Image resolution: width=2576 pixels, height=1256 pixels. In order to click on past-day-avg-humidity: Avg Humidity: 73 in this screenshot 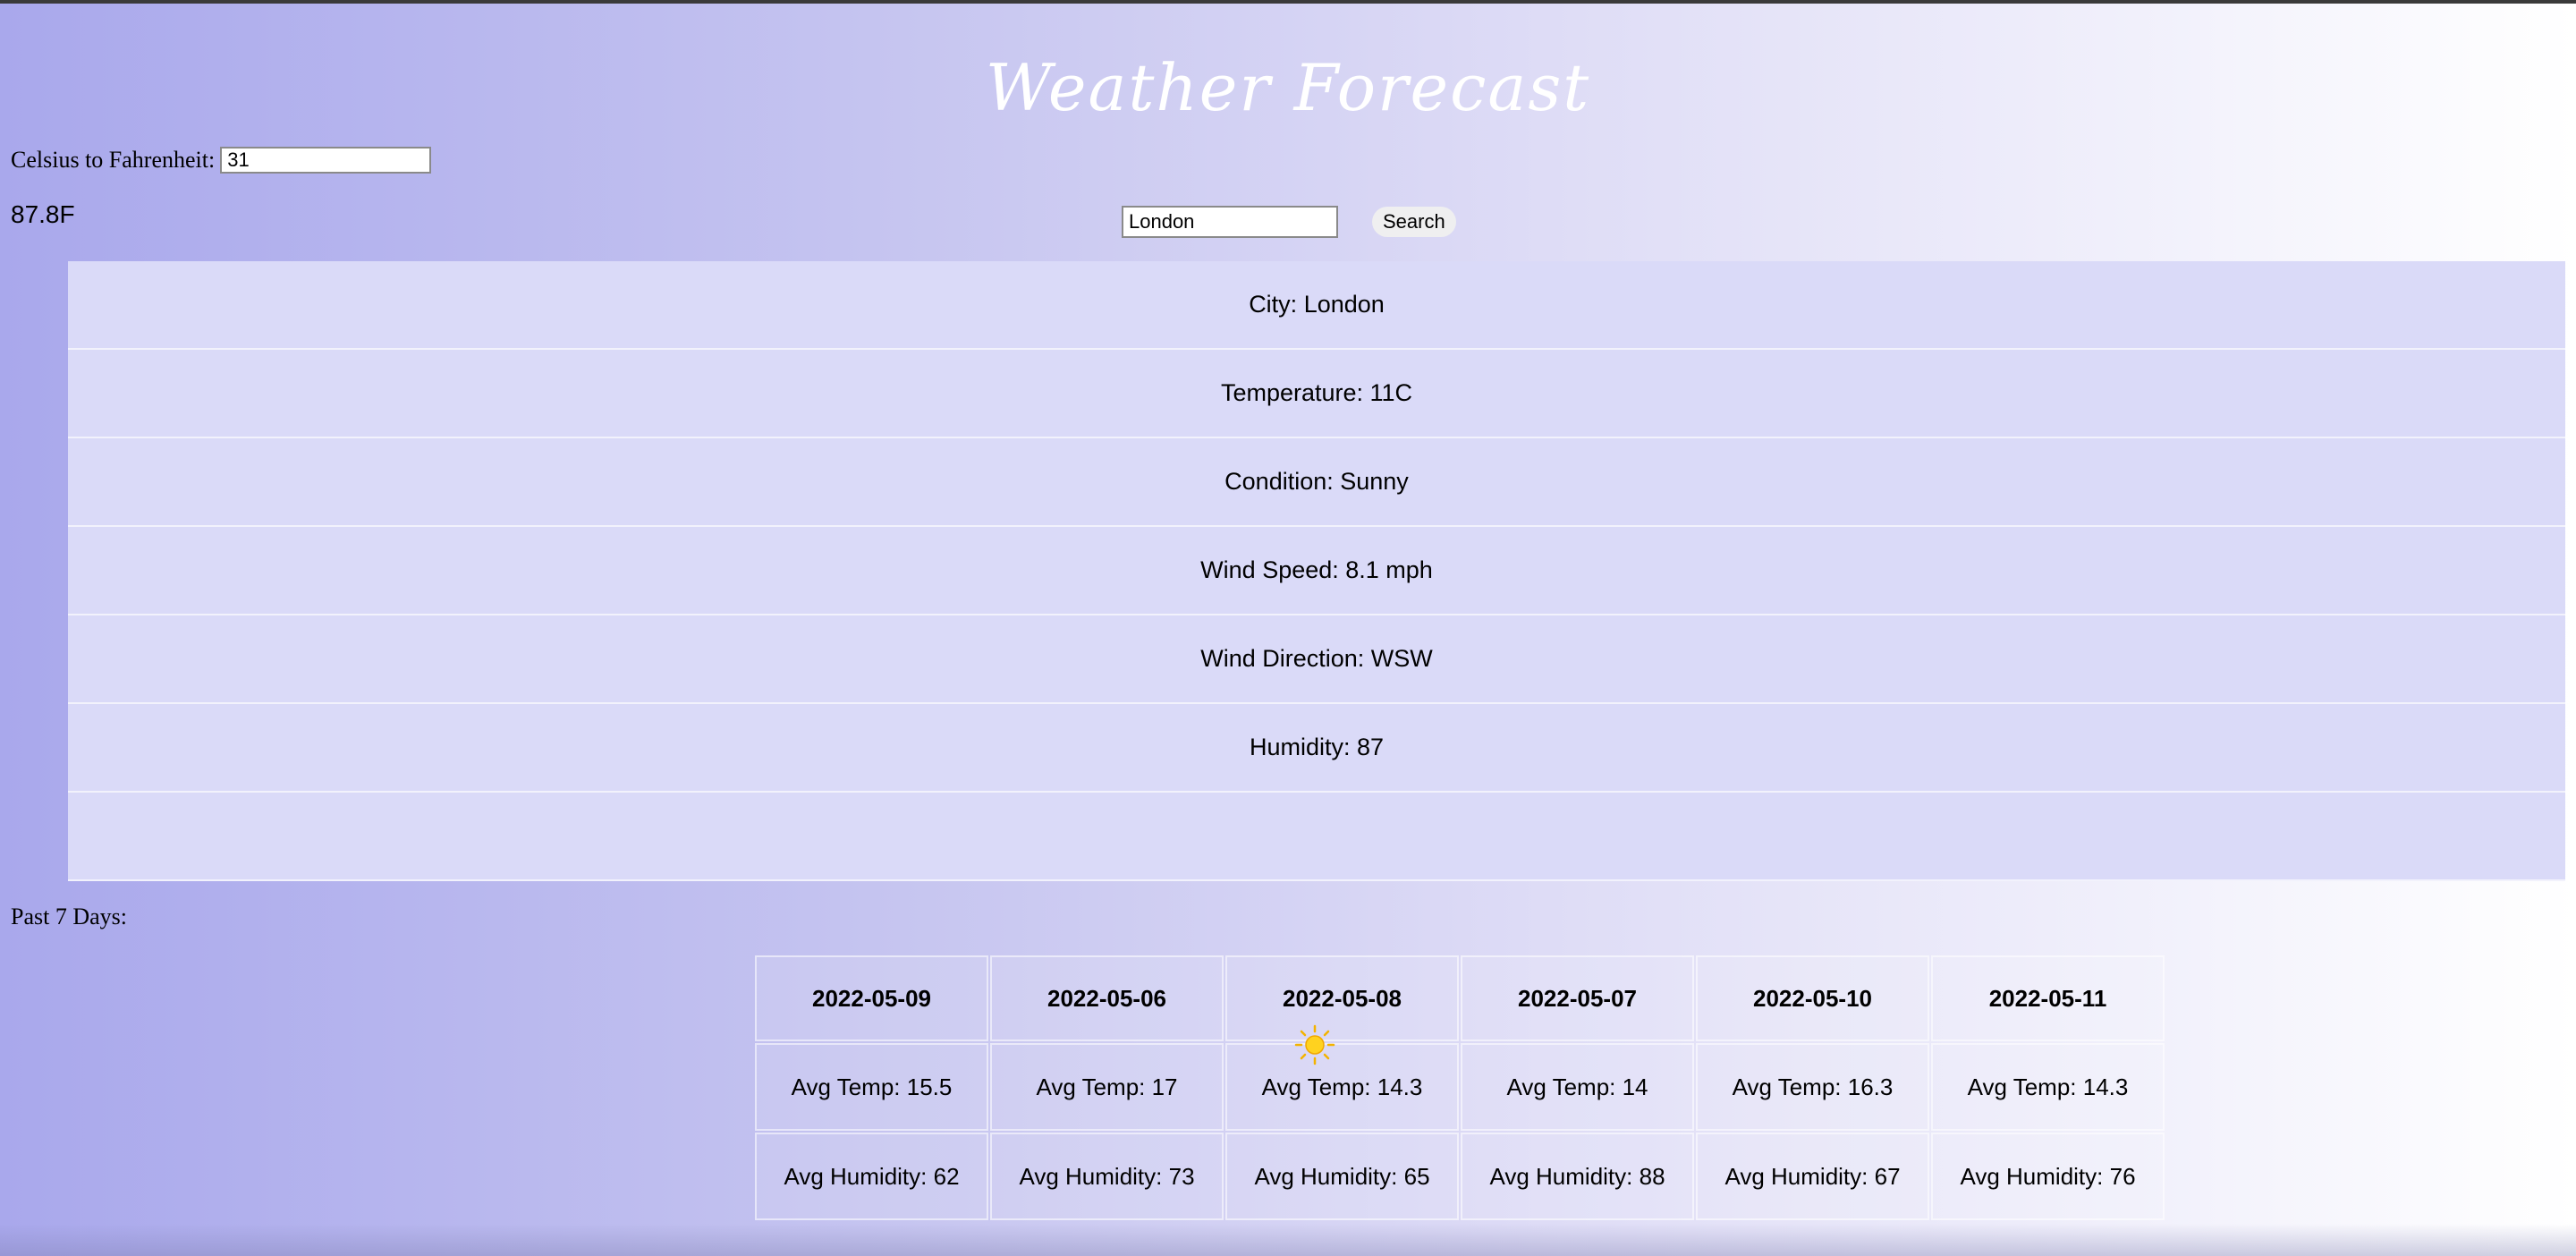, I will do `click(1107, 1176)`.